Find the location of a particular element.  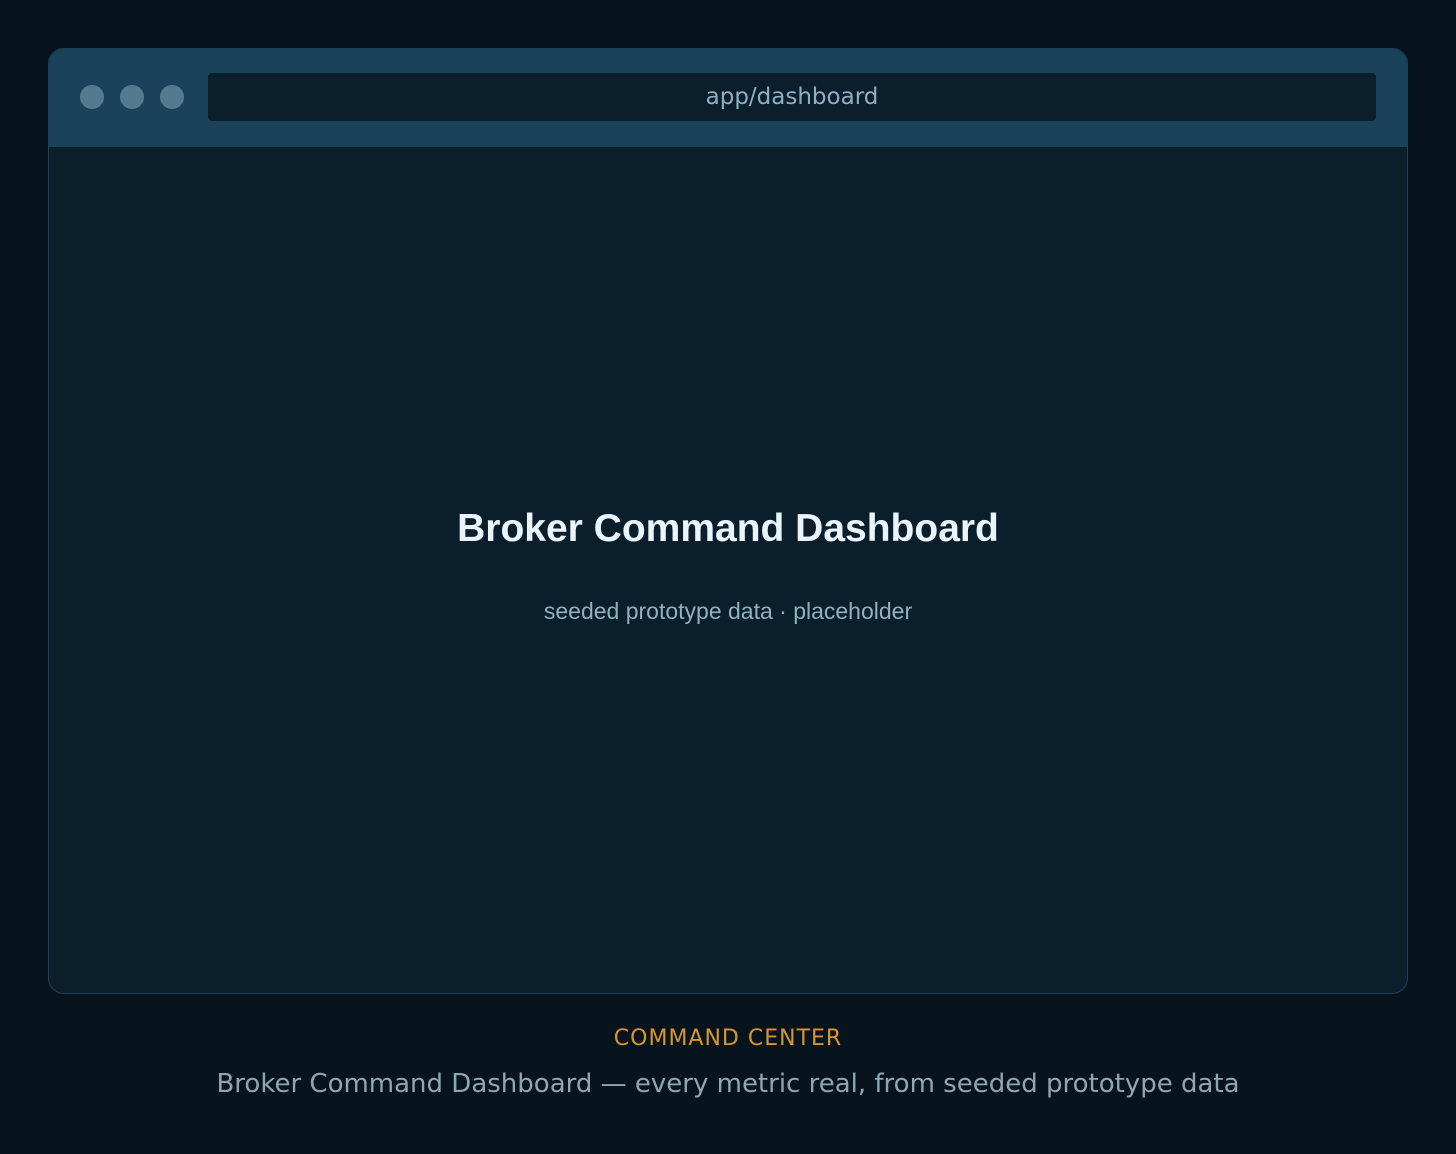

page-title: Broker Command Dashboard is located at coordinates (728, 528).